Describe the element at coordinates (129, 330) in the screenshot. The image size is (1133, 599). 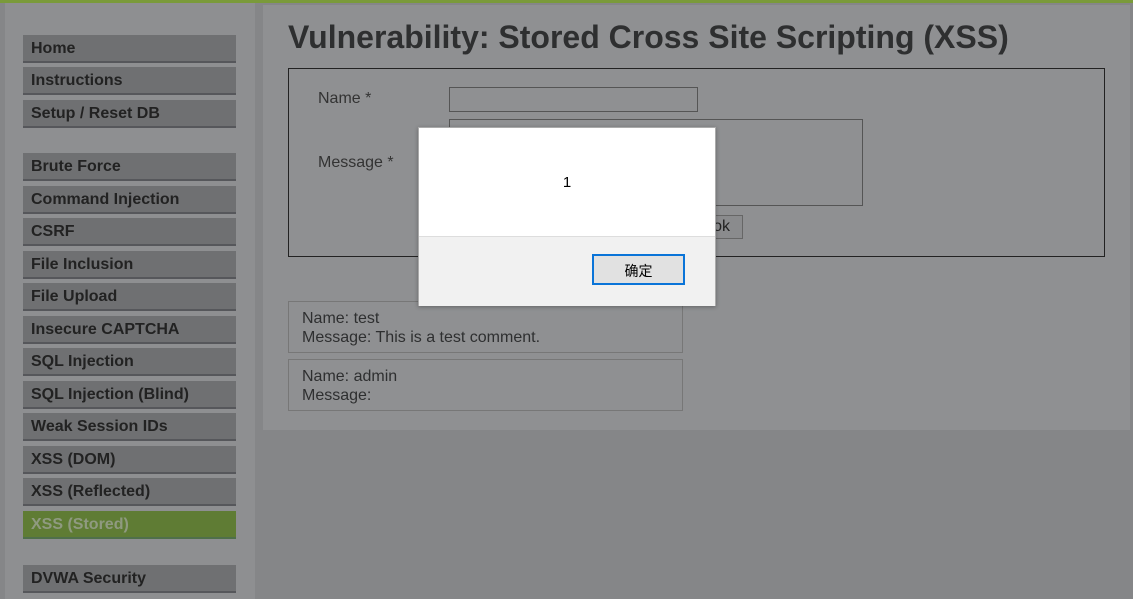
I see `sidebar-item-insecure-captcha: Insecure CAPTCHA` at that location.